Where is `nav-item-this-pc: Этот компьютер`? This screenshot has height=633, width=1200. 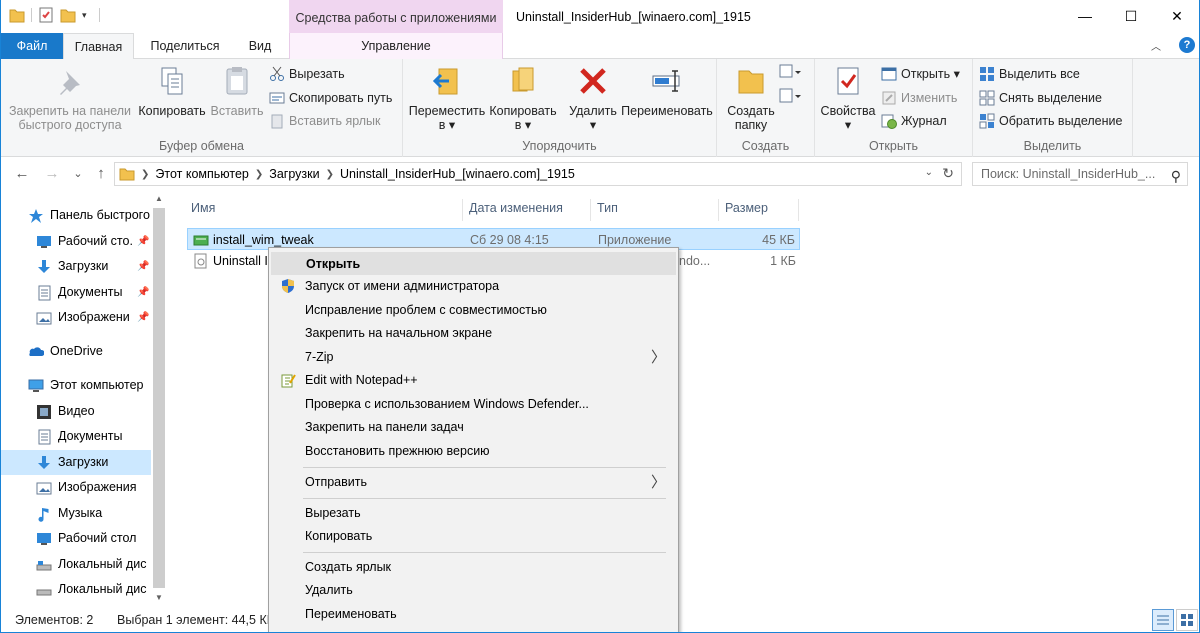 nav-item-this-pc: Этот компьютер is located at coordinates (76, 385).